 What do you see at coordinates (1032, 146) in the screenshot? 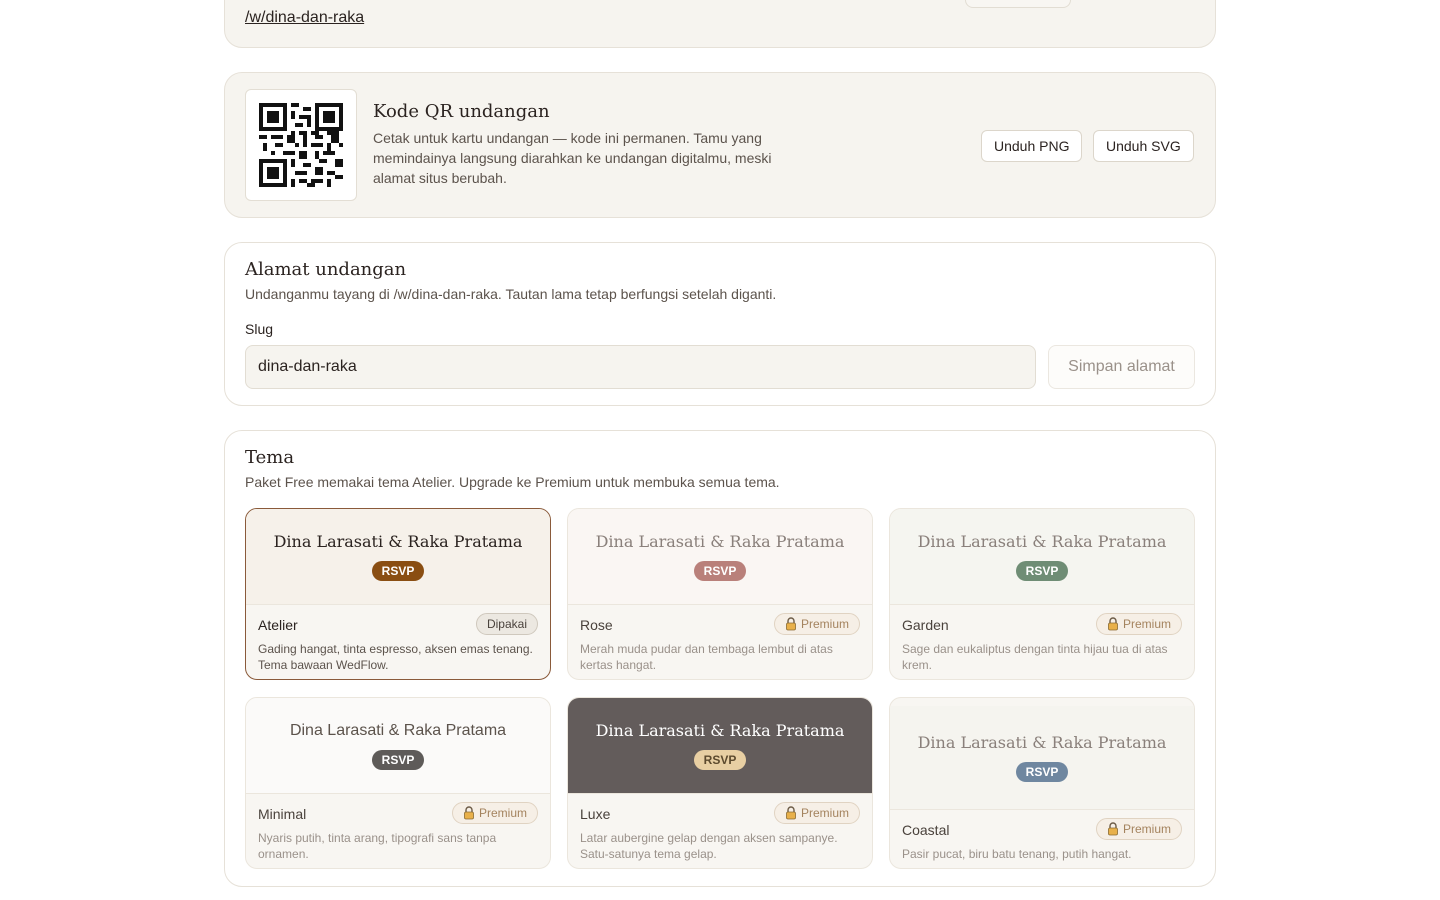
I see `download-png-button: Unduh PNG` at bounding box center [1032, 146].